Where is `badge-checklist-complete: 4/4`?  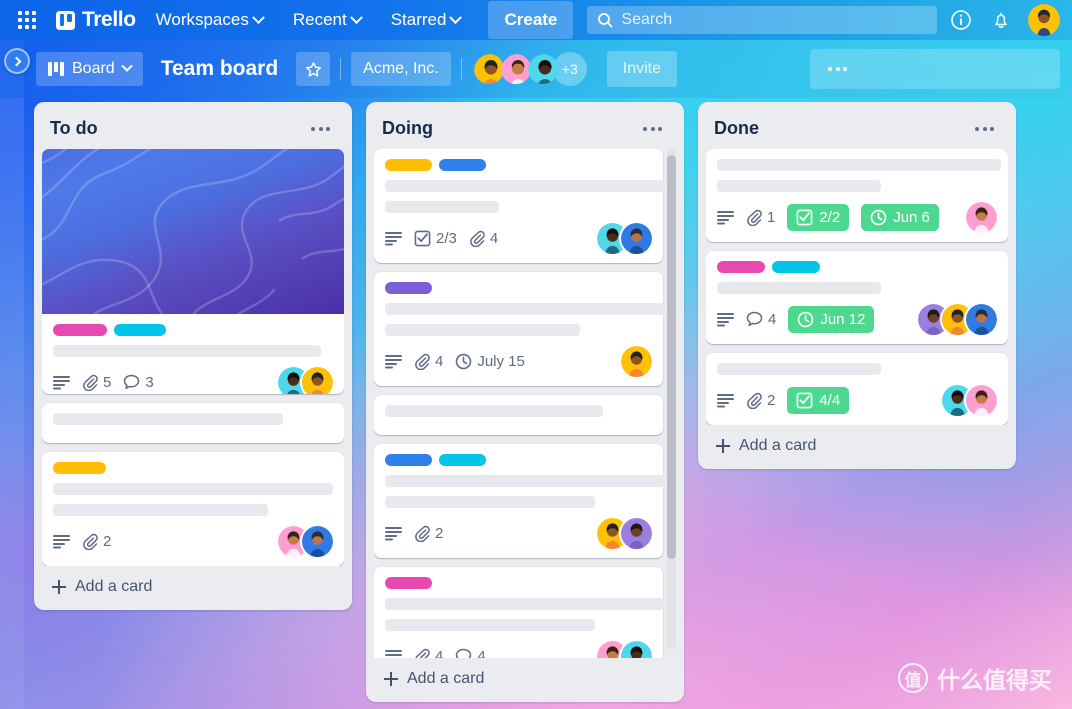 badge-checklist-complete: 4/4 is located at coordinates (818, 400).